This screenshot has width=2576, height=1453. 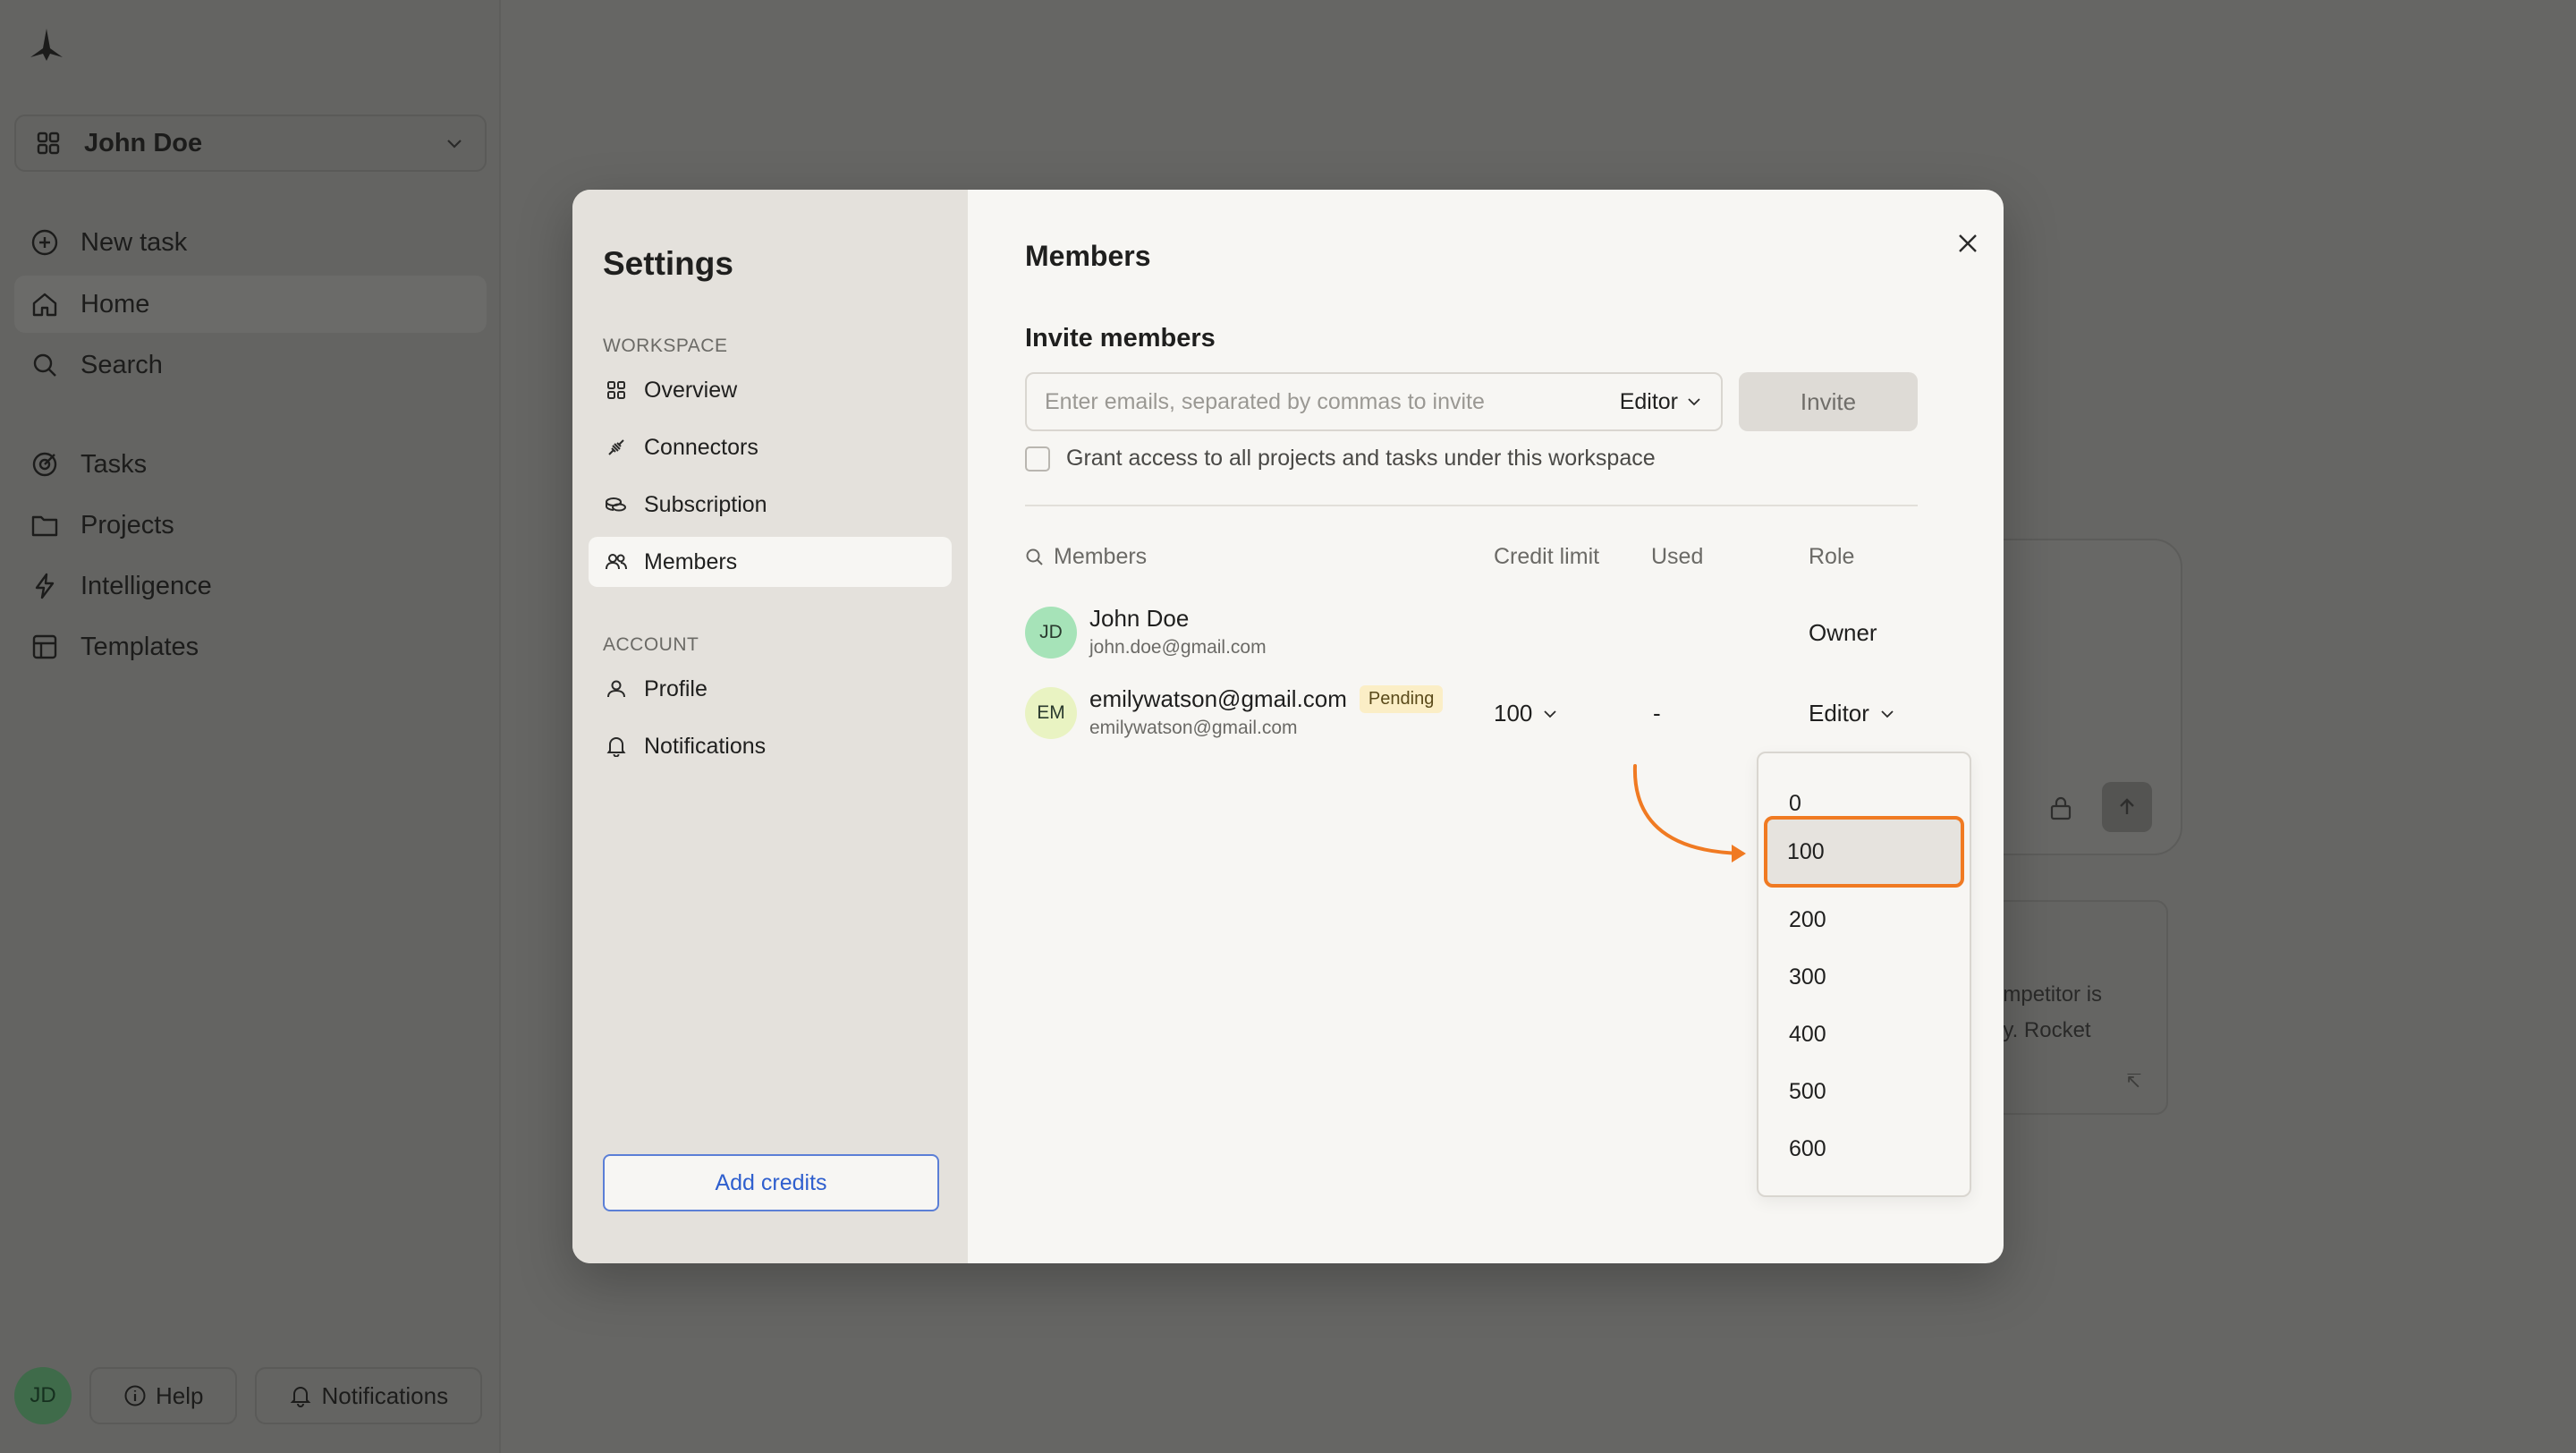 I want to click on target-icon, so click(x=45, y=464).